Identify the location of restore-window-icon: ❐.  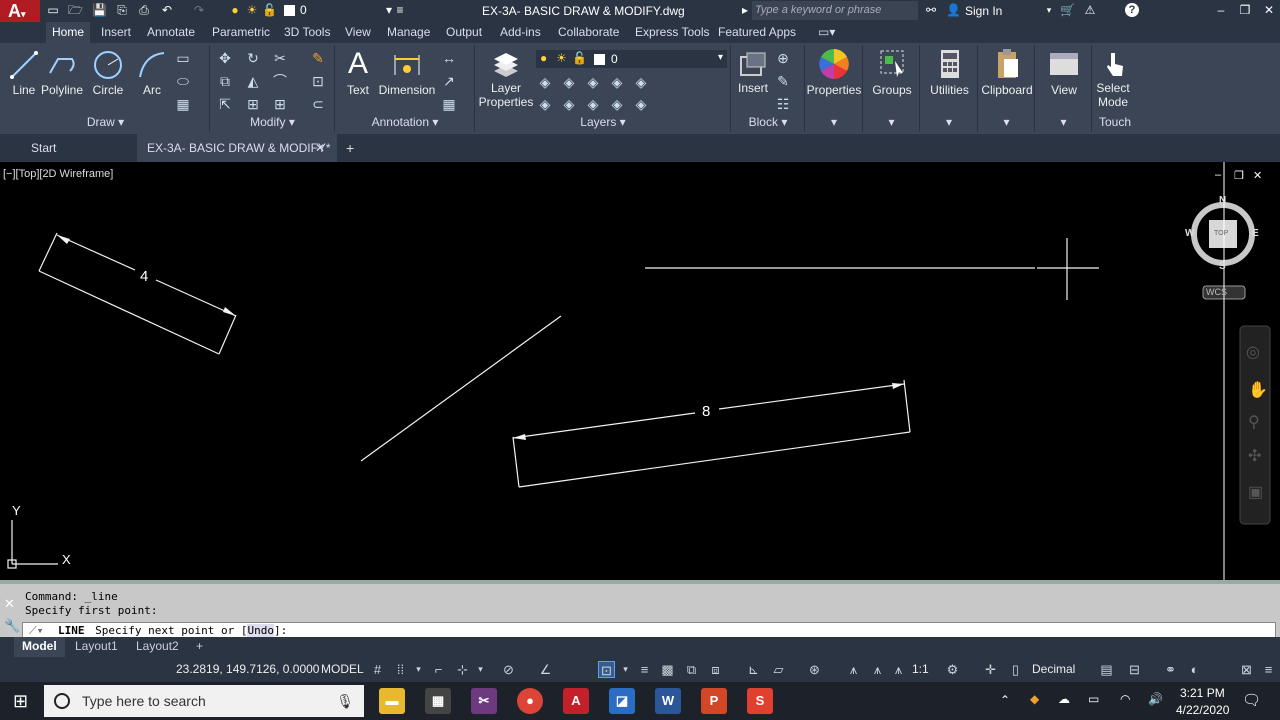
(1245, 10).